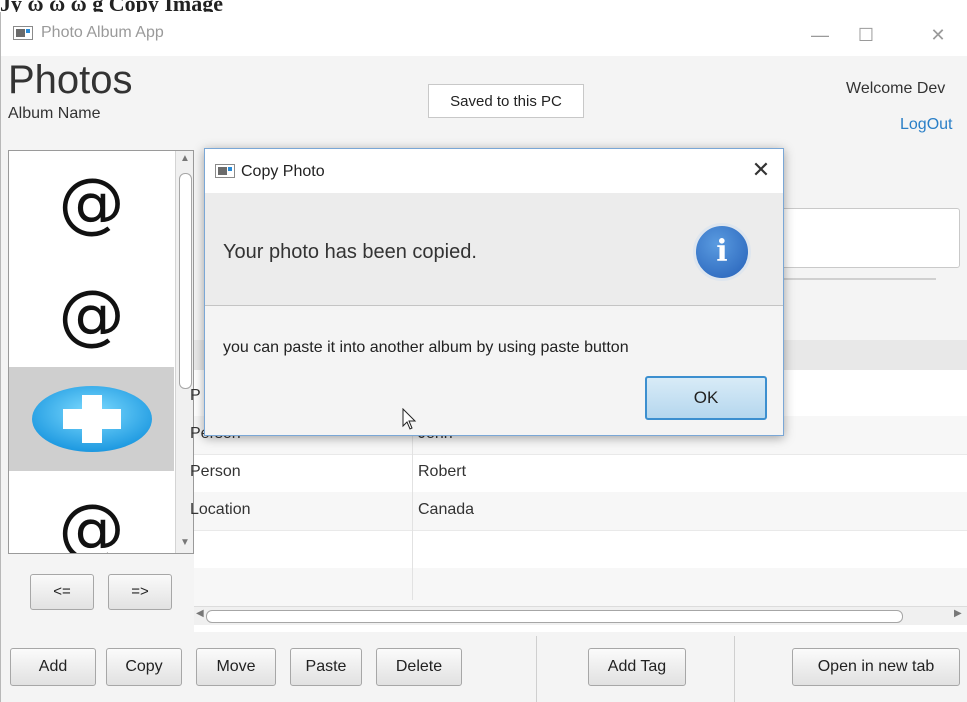 The width and height of the screenshot is (967, 702). Describe the element at coordinates (870, 238) in the screenshot. I see `detail-field` at that location.